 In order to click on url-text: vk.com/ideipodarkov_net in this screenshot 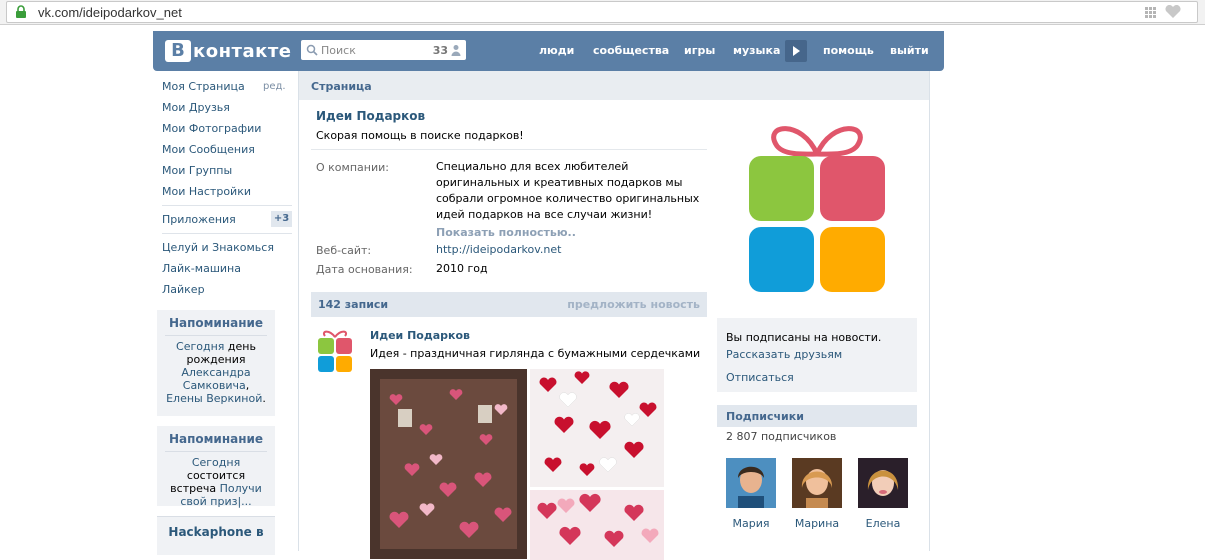, I will do `click(110, 12)`.